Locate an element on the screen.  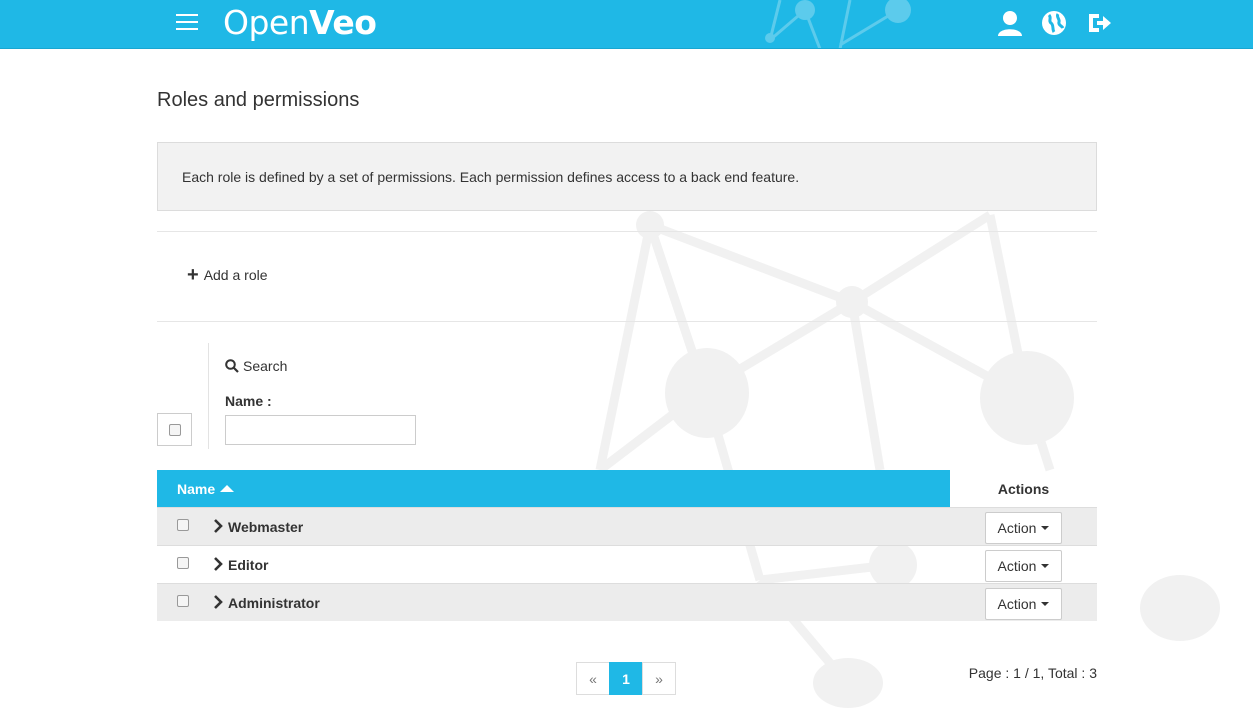
openveo-logo: OpenVeo is located at coordinates (300, 22).